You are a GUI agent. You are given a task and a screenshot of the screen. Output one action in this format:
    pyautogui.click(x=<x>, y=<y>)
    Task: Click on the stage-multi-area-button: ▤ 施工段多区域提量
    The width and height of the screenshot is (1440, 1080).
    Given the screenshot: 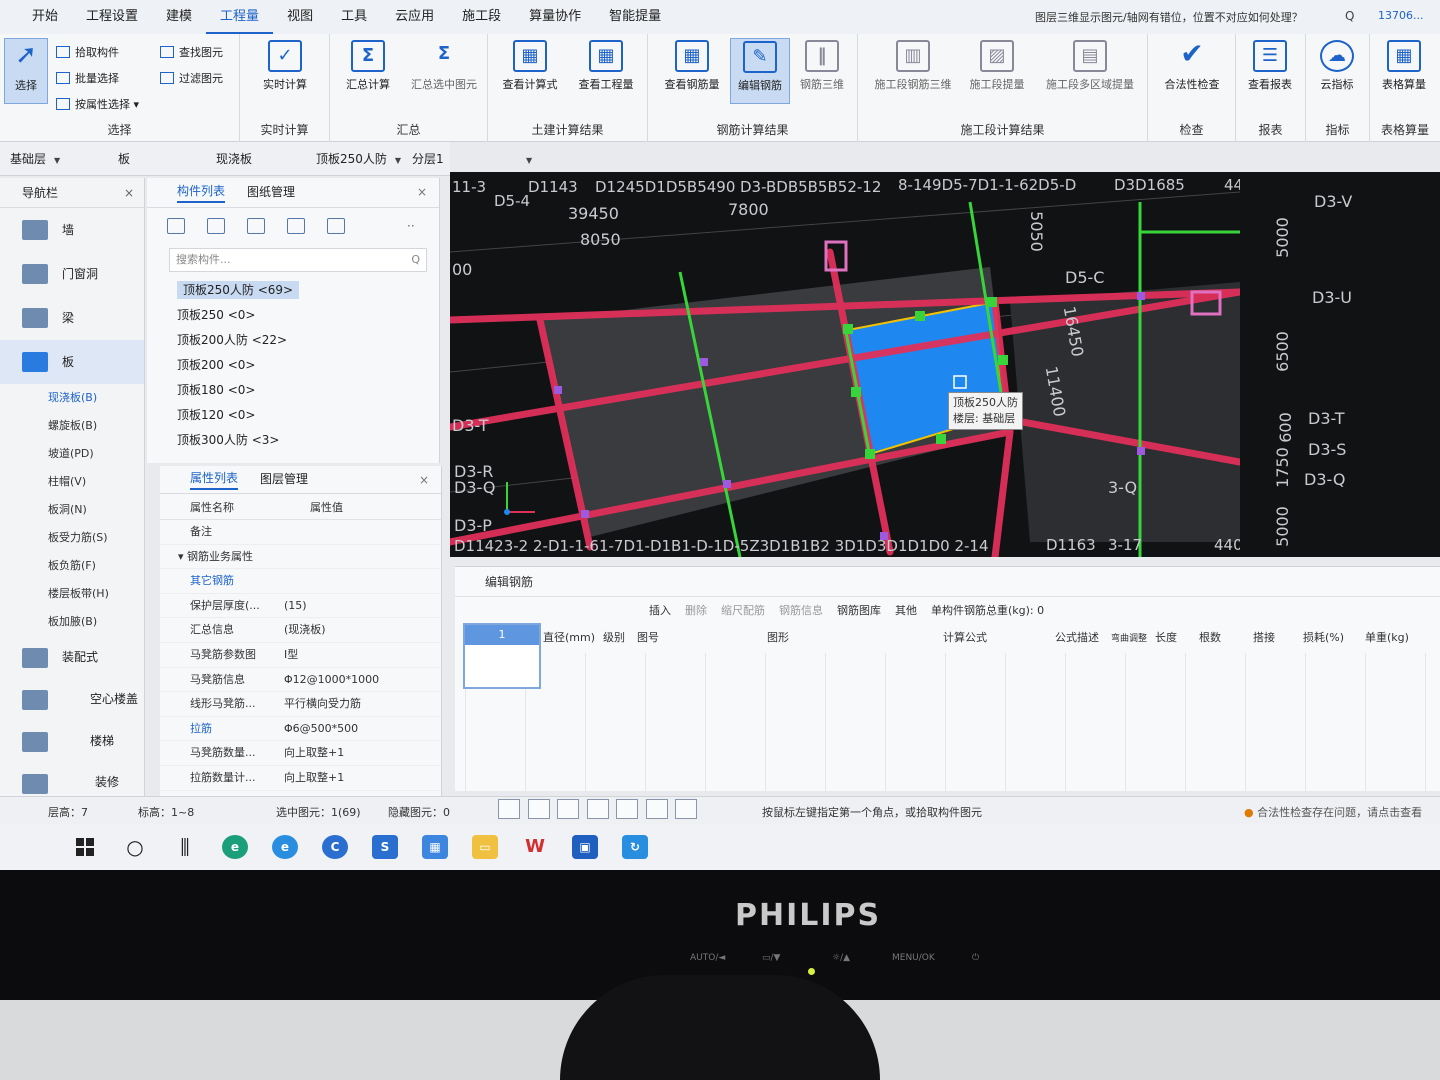 What is the action you would take?
    pyautogui.click(x=1090, y=71)
    